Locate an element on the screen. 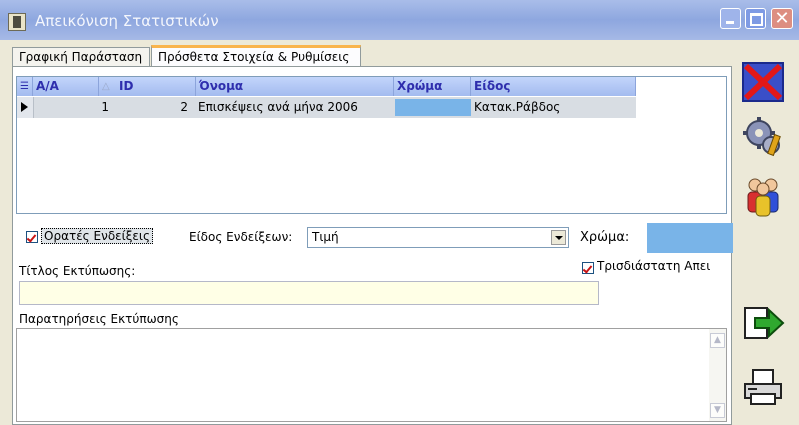 Image resolution: width=799 pixels, height=425 pixels. visible-labels-label: Ορατές Ενδείξεις is located at coordinates (97, 236).